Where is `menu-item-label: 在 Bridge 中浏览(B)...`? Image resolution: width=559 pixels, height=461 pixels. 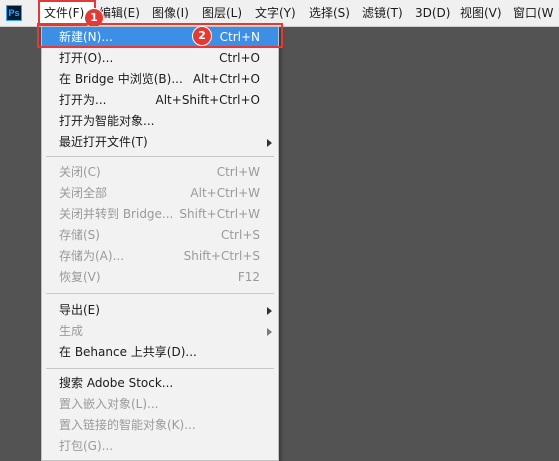
menu-item-label: 在 Bridge 中浏览(B)... is located at coordinates (121, 79).